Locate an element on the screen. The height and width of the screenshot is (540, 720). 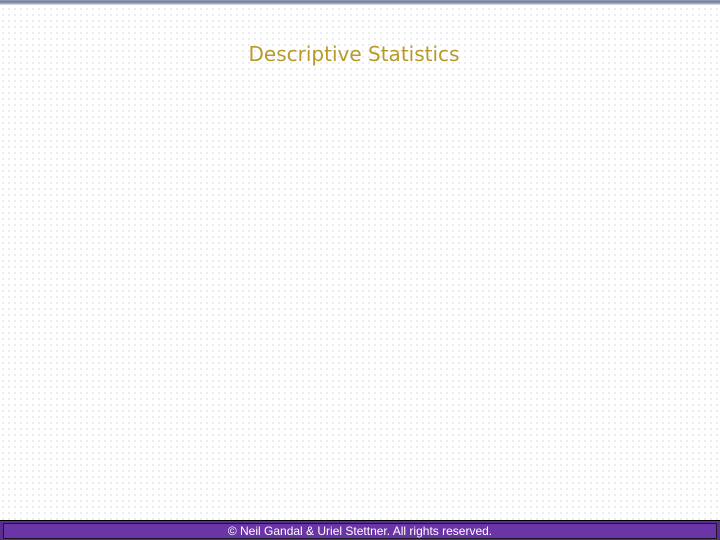
top-rule is located at coordinates (360, 2).